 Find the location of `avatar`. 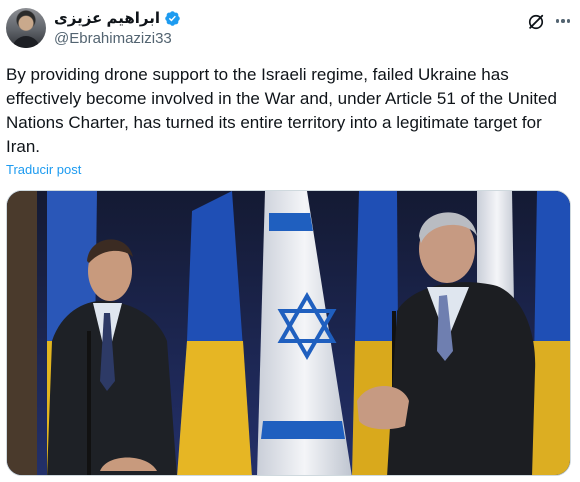

avatar is located at coordinates (26, 28).